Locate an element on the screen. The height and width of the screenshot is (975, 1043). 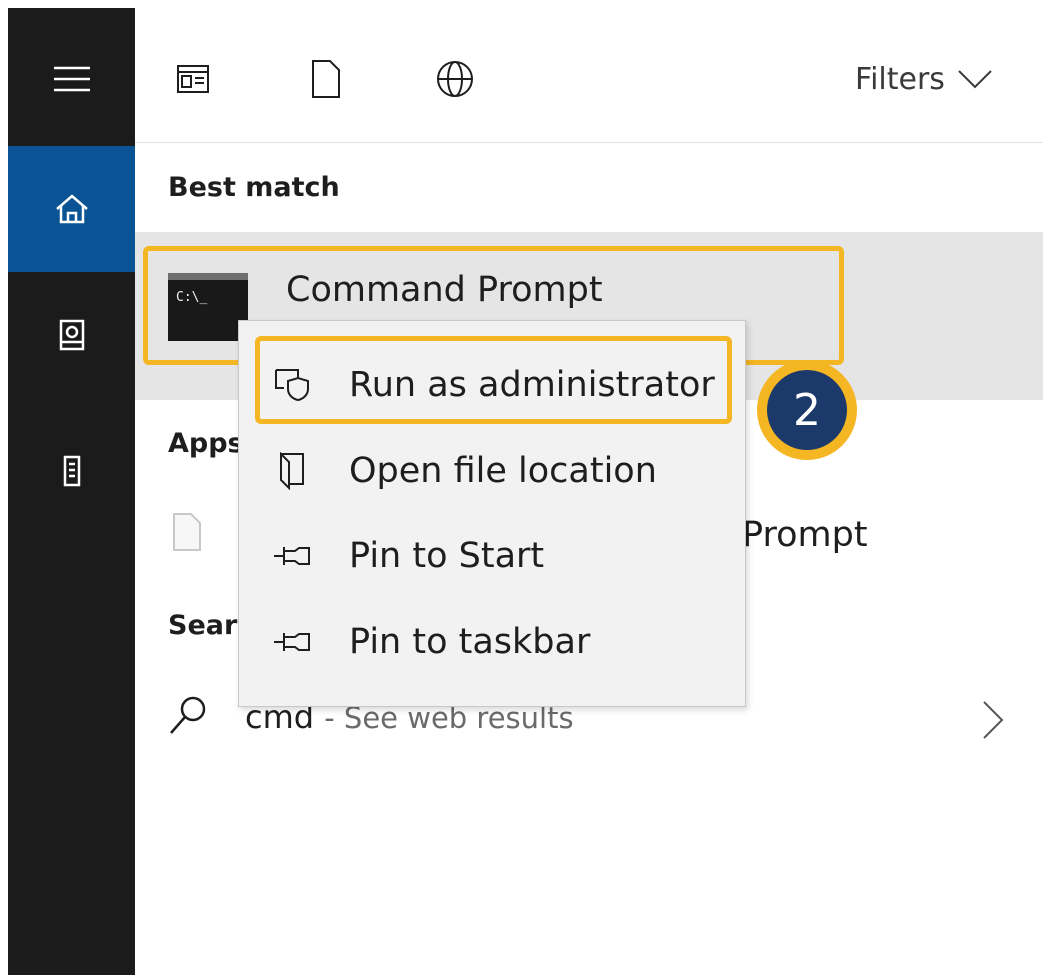
search-icon is located at coordinates (188, 718).